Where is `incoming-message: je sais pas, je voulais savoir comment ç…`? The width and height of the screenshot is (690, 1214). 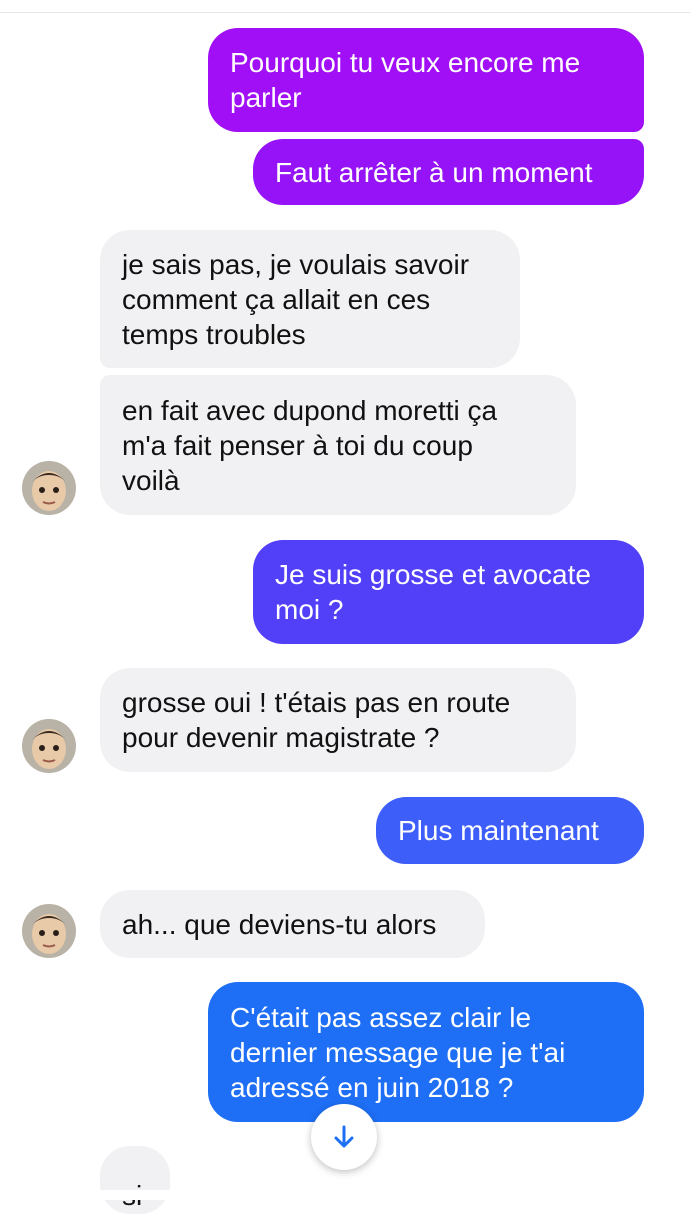
incoming-message: je sais pas, je voulais savoir comment ç… is located at coordinates (310, 299).